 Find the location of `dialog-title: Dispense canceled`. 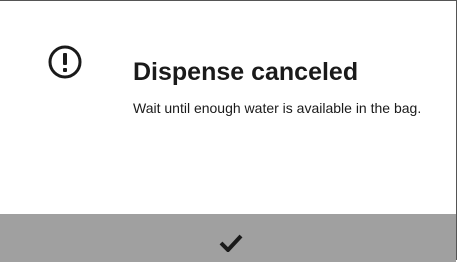

dialog-title: Dispense canceled is located at coordinates (246, 72).